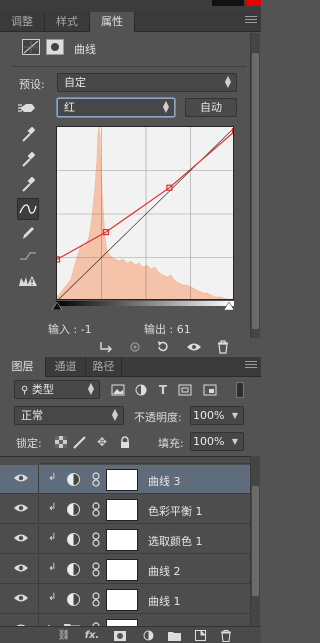  Describe the element at coordinates (85, 49) in the screenshot. I see `adjustment-title: 曲线` at that location.